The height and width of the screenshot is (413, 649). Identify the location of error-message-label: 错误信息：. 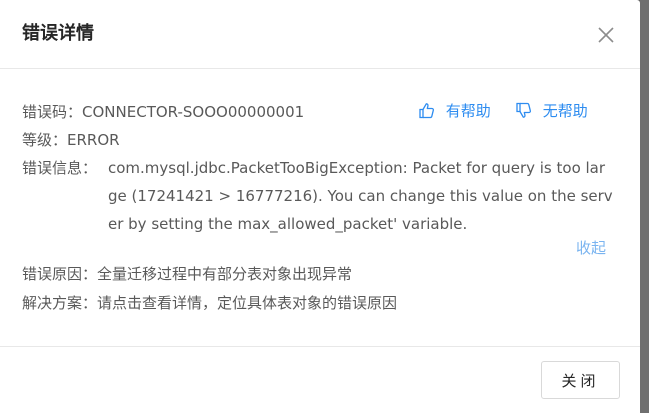
(60, 168).